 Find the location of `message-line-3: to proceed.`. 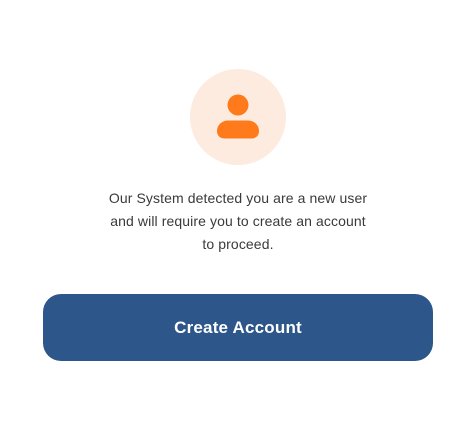

message-line-3: to proceed. is located at coordinates (238, 244).